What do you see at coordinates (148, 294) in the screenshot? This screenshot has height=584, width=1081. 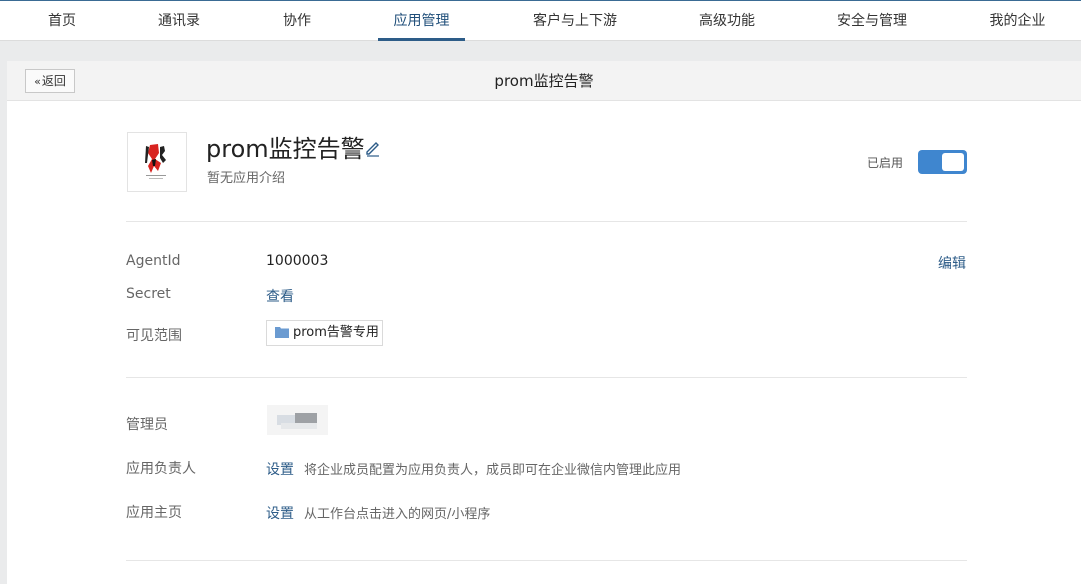 I see `secret-label: Secret` at bounding box center [148, 294].